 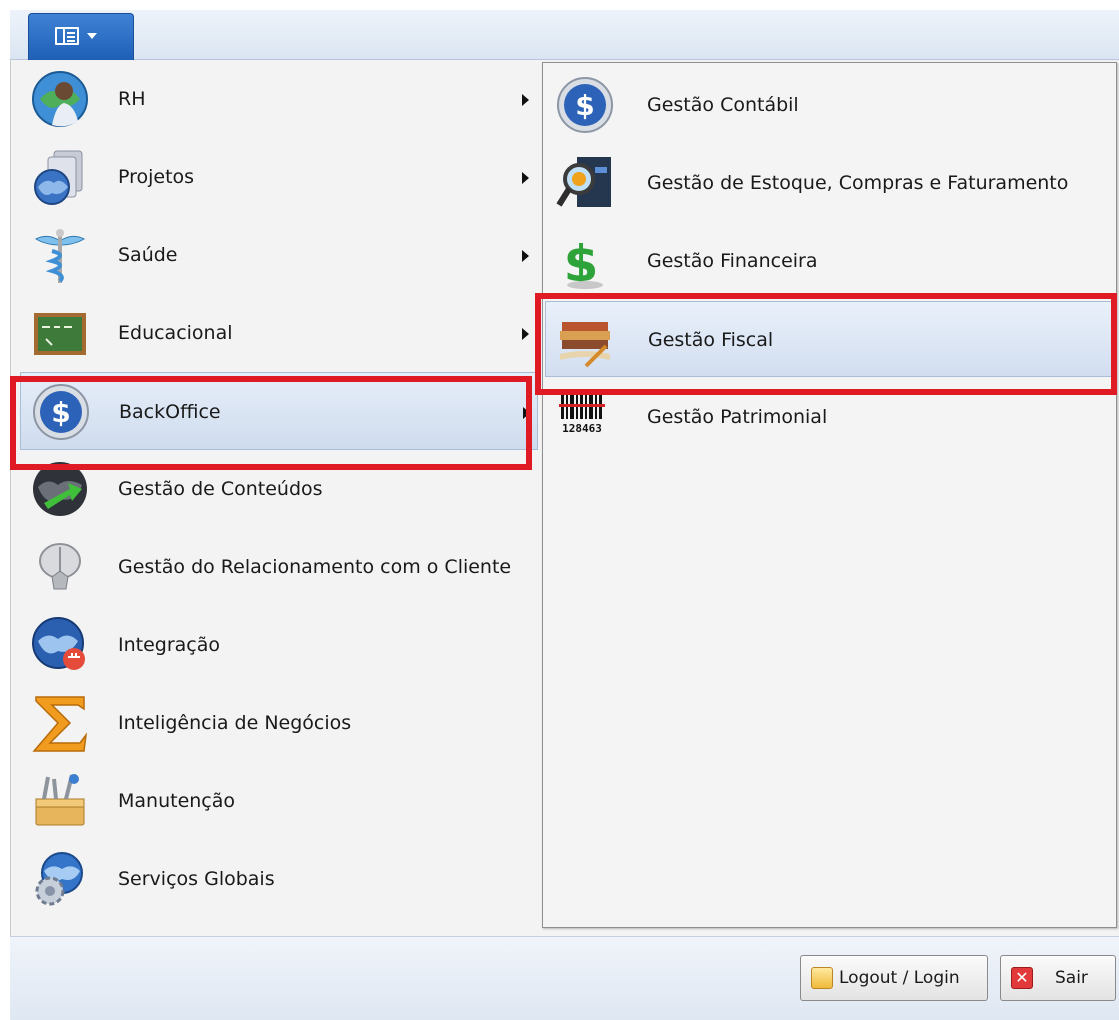 I want to click on menu-item-label: Educacional, so click(x=175, y=333).